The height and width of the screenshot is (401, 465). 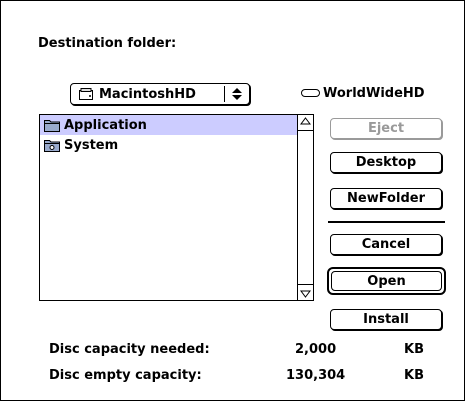 What do you see at coordinates (125, 375) in the screenshot?
I see `capacity-empty-label: Disc empty capacity:` at bounding box center [125, 375].